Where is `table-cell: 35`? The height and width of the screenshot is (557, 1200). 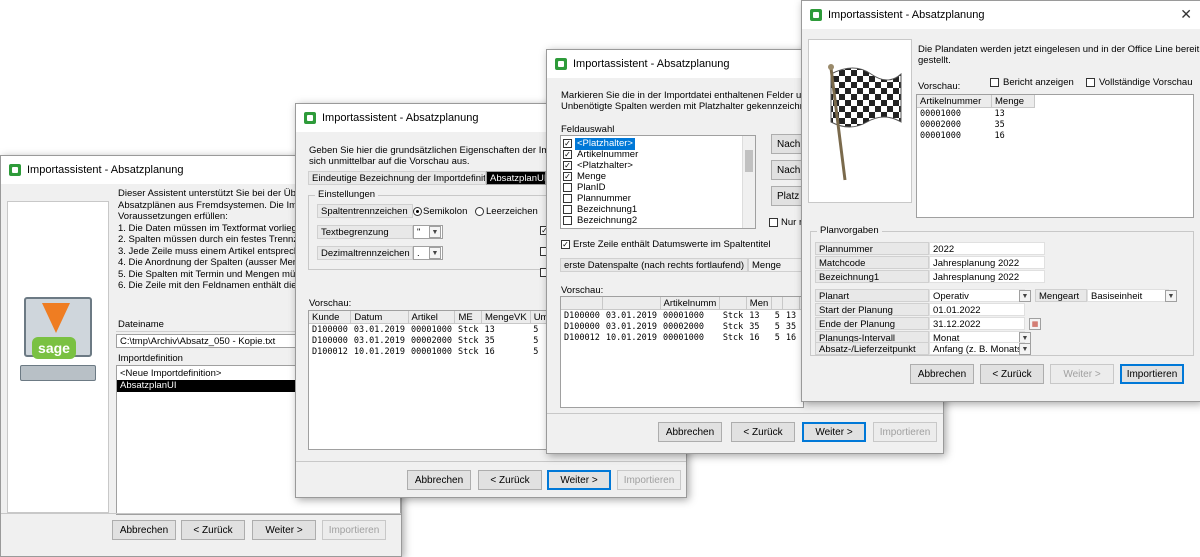 table-cell: 35 is located at coordinates (999, 124).